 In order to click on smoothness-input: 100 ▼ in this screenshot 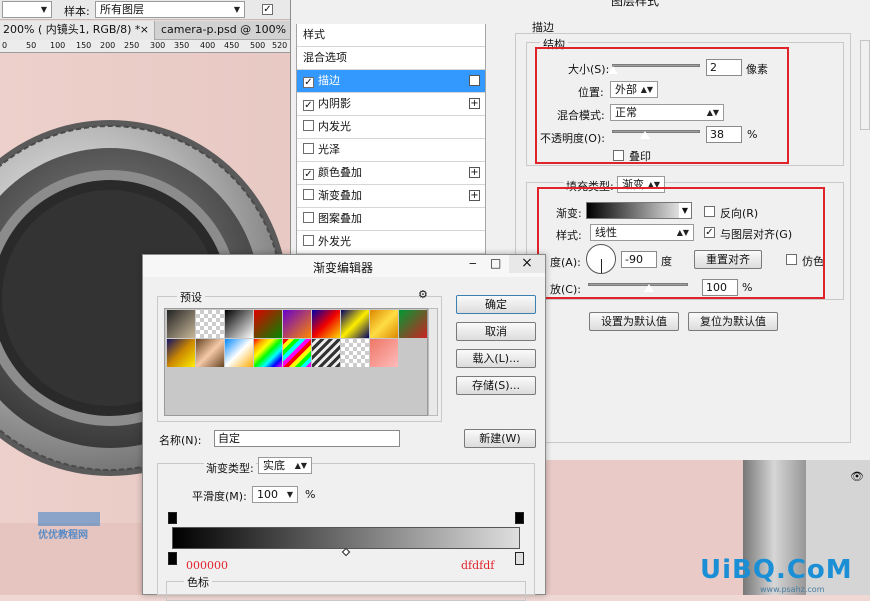, I will do `click(275, 494)`.